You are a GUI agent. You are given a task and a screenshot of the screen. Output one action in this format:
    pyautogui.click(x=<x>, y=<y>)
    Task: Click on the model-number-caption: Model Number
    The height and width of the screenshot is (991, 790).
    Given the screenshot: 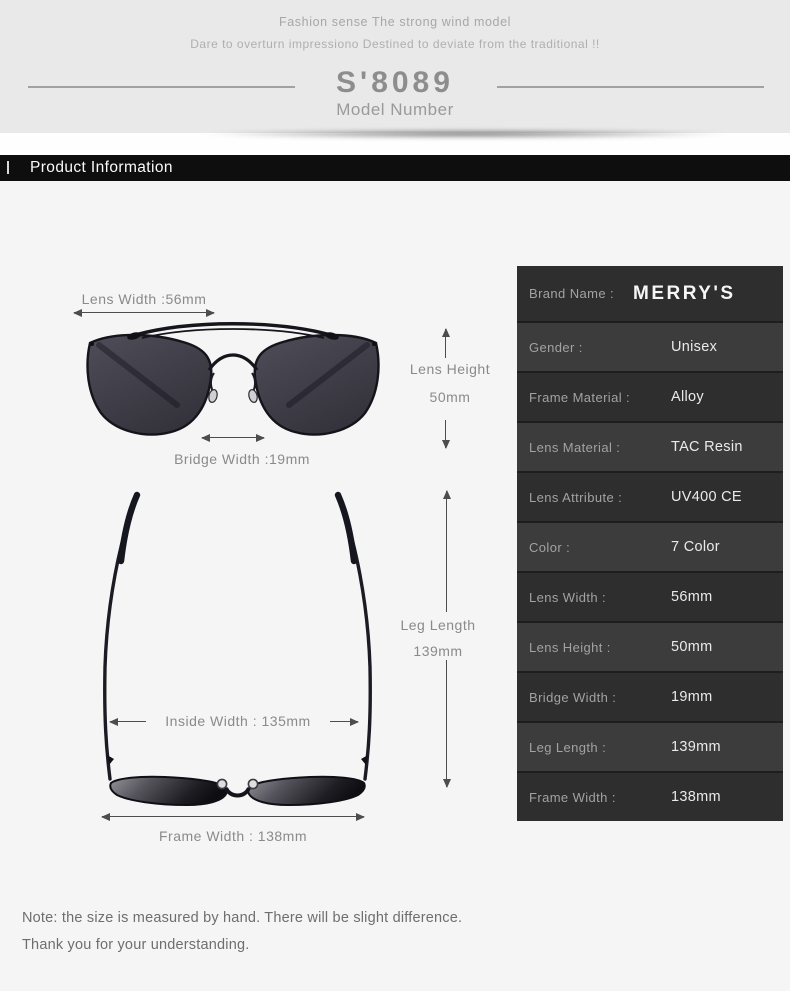 What is the action you would take?
    pyautogui.click(x=395, y=109)
    